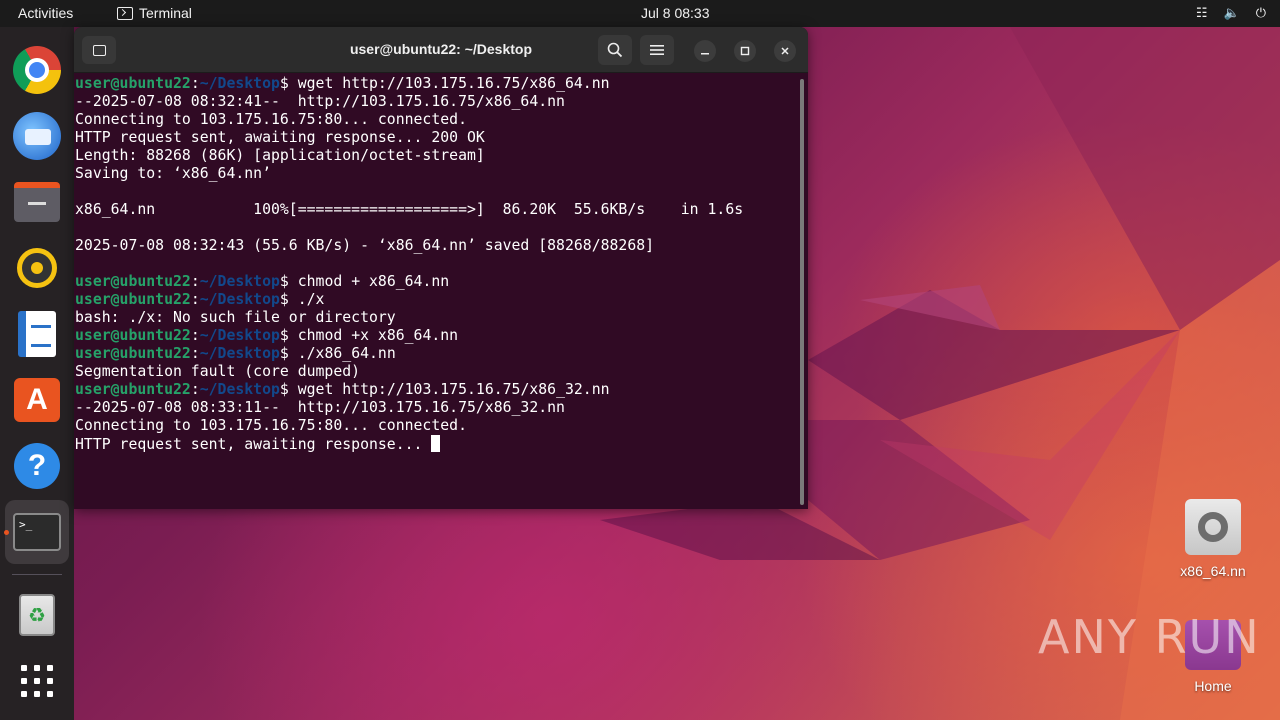 The image size is (1280, 720). I want to click on output-text: Segmentation fault (core dumped), so click(218, 371).